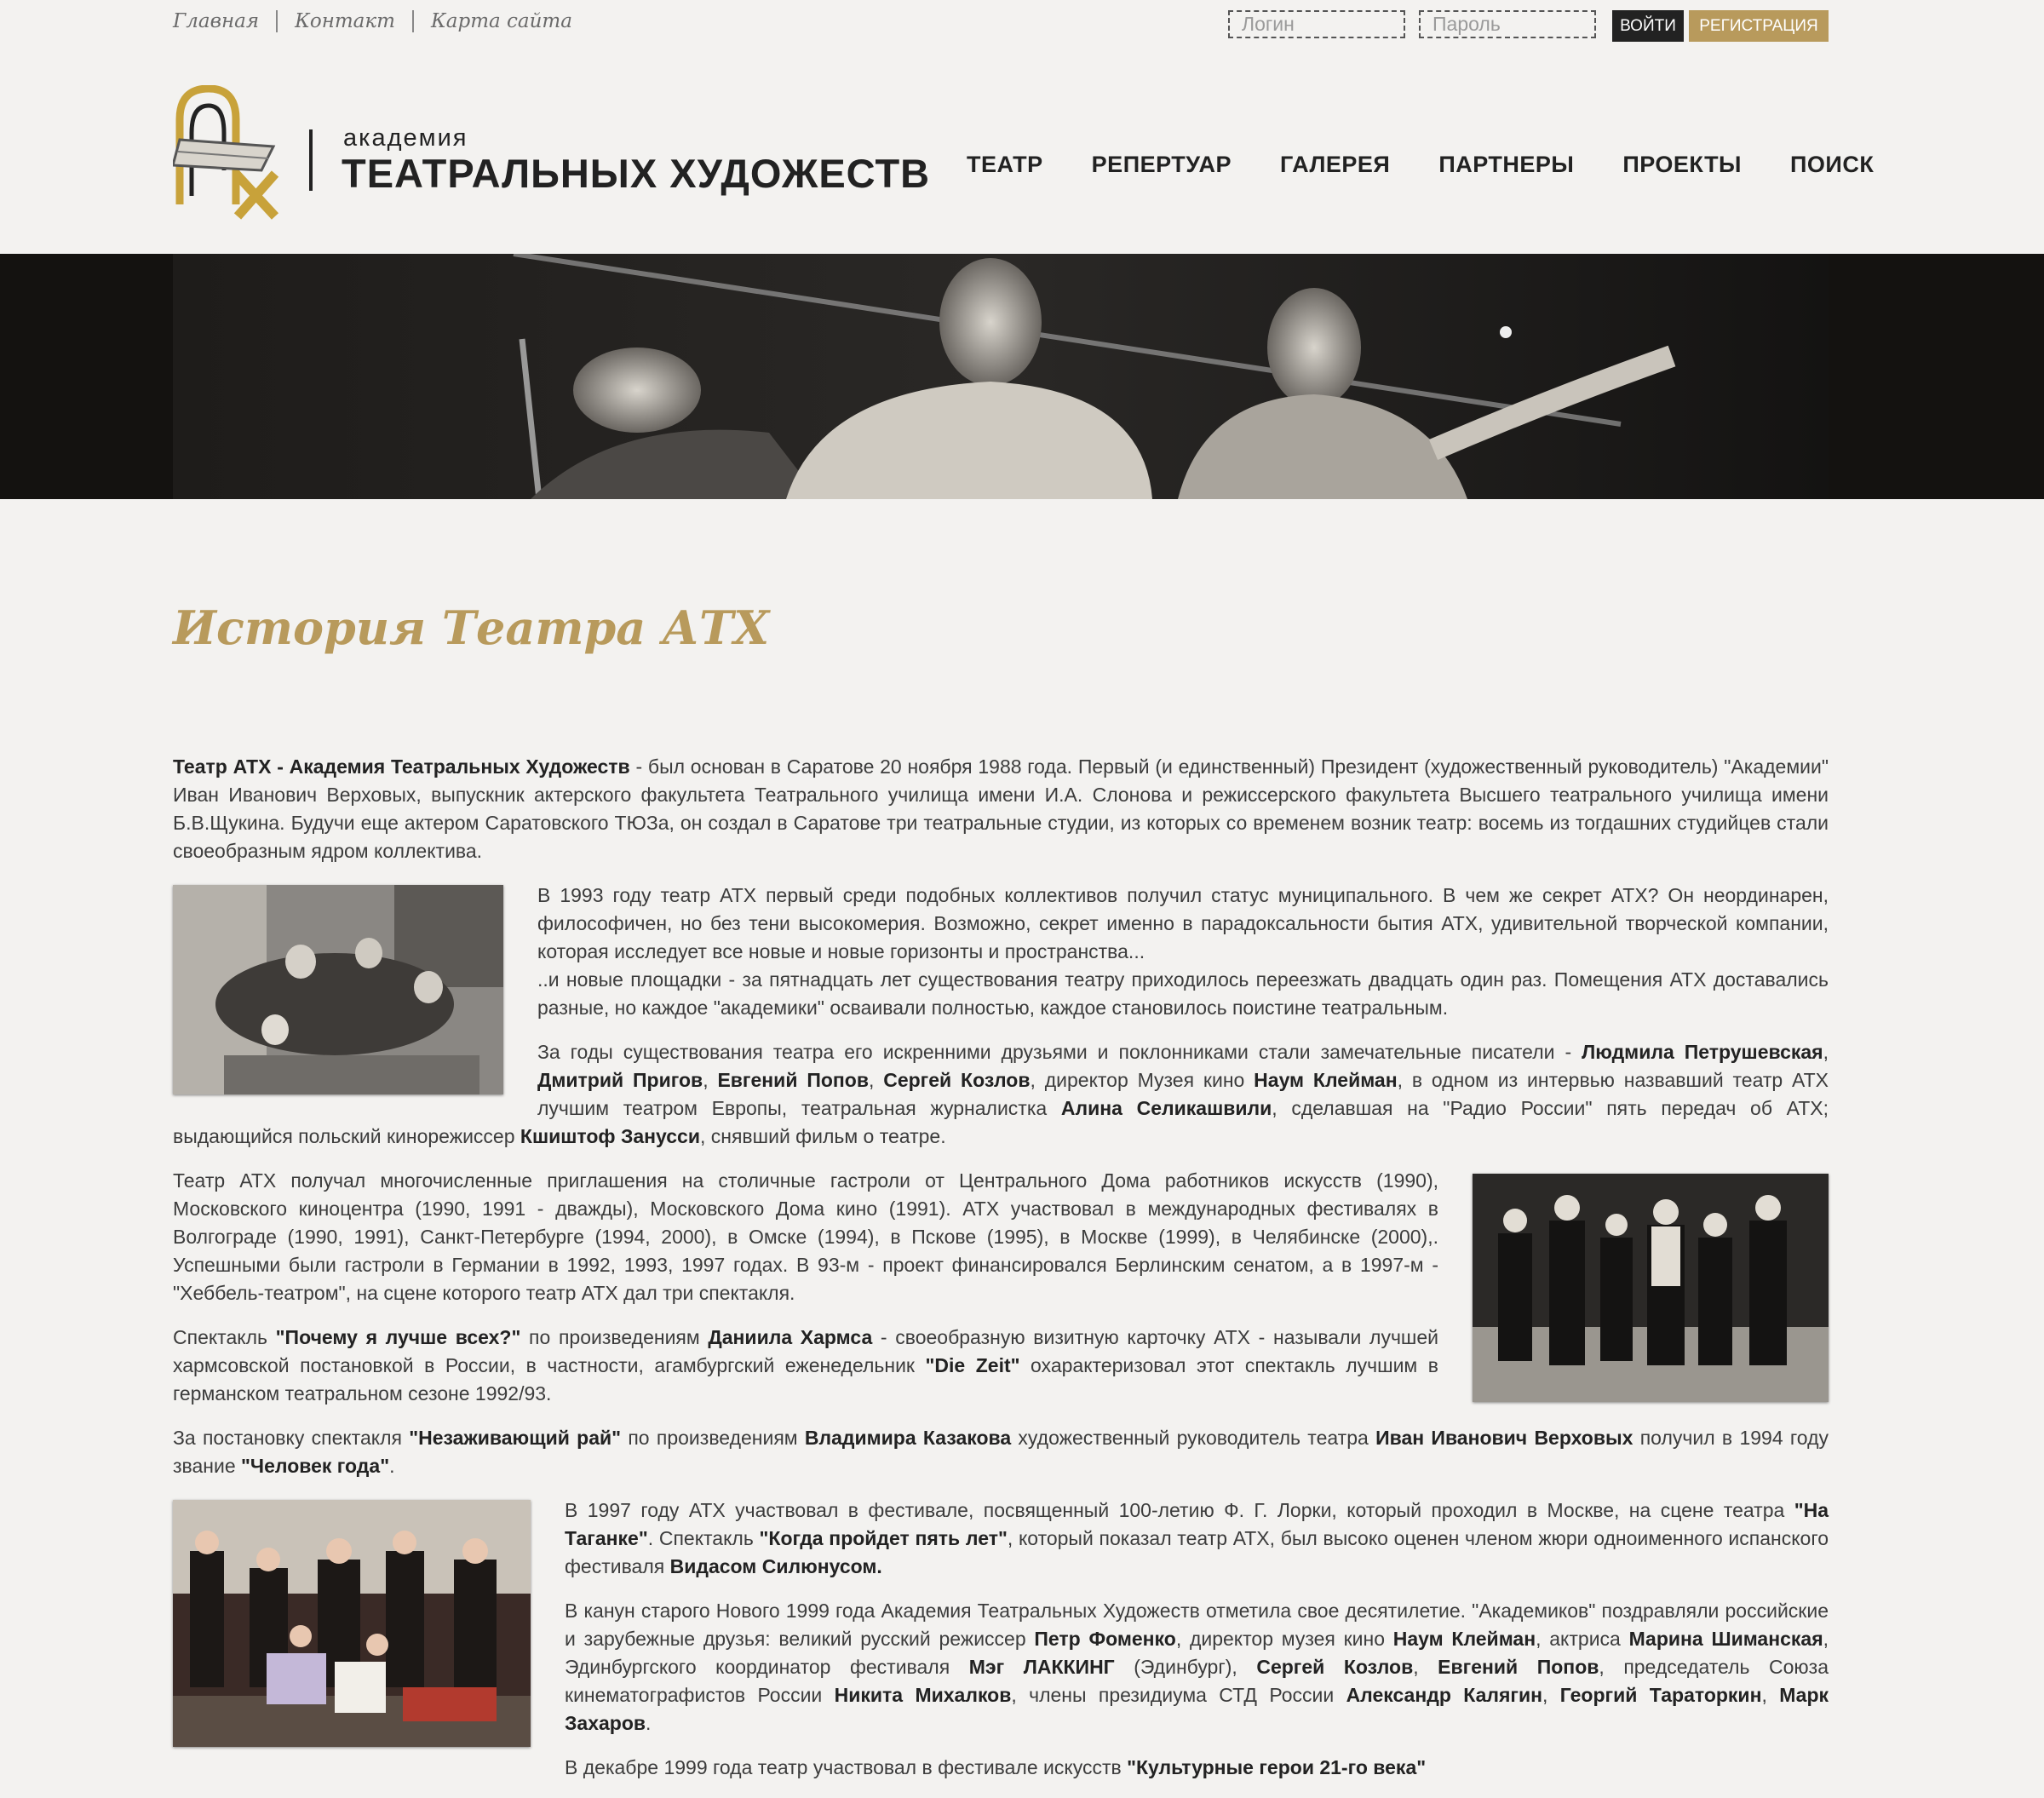 This screenshot has width=2044, height=1798. What do you see at coordinates (344, 21) in the screenshot?
I see `top-link-contact: Контакт` at bounding box center [344, 21].